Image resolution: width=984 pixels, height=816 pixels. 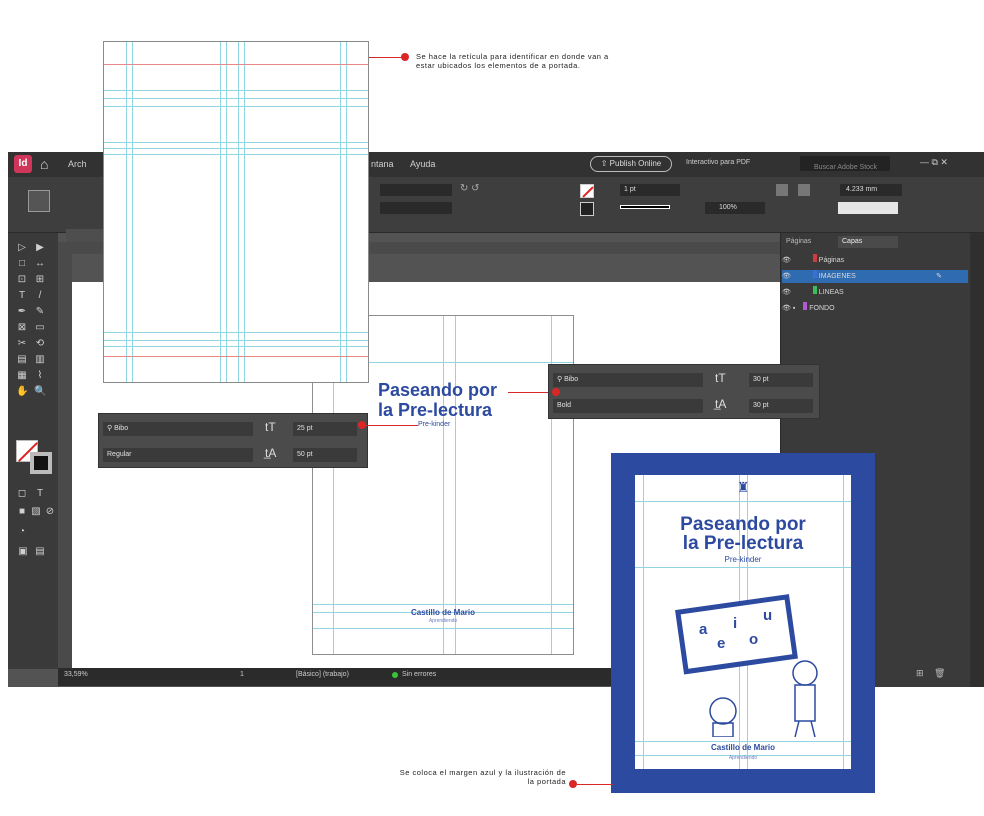 What do you see at coordinates (443, 621) in the screenshot?
I see `author-subtext: Aprendiendo` at bounding box center [443, 621].